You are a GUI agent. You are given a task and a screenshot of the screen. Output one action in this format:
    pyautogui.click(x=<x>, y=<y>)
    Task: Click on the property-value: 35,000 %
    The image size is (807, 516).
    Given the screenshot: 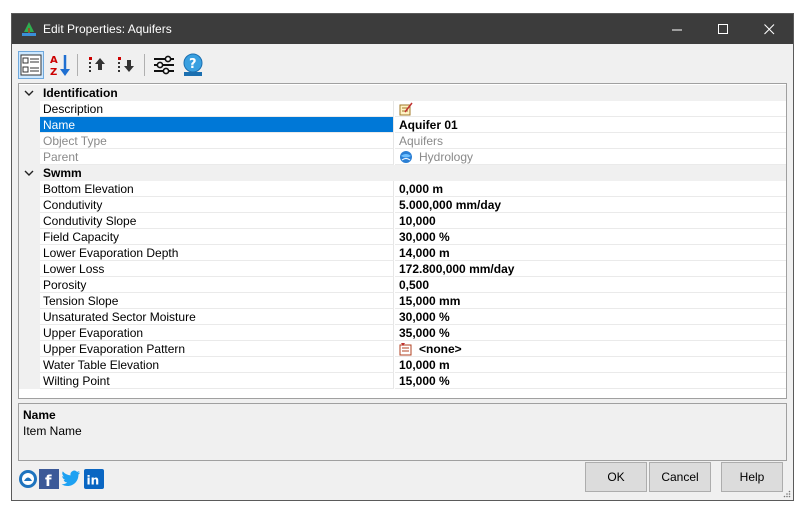 What is the action you would take?
    pyautogui.click(x=590, y=333)
    